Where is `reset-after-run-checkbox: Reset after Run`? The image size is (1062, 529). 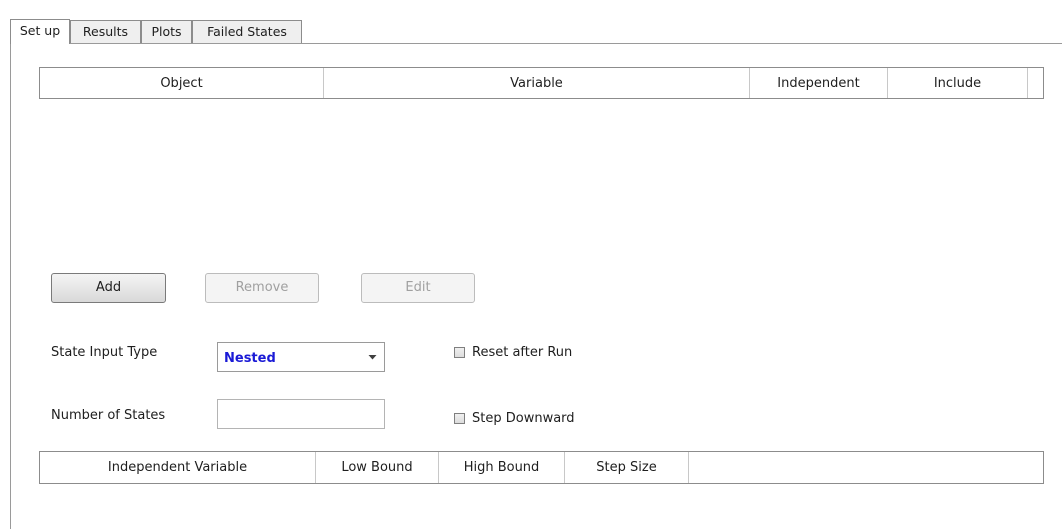
reset-after-run-checkbox: Reset after Run is located at coordinates (513, 352).